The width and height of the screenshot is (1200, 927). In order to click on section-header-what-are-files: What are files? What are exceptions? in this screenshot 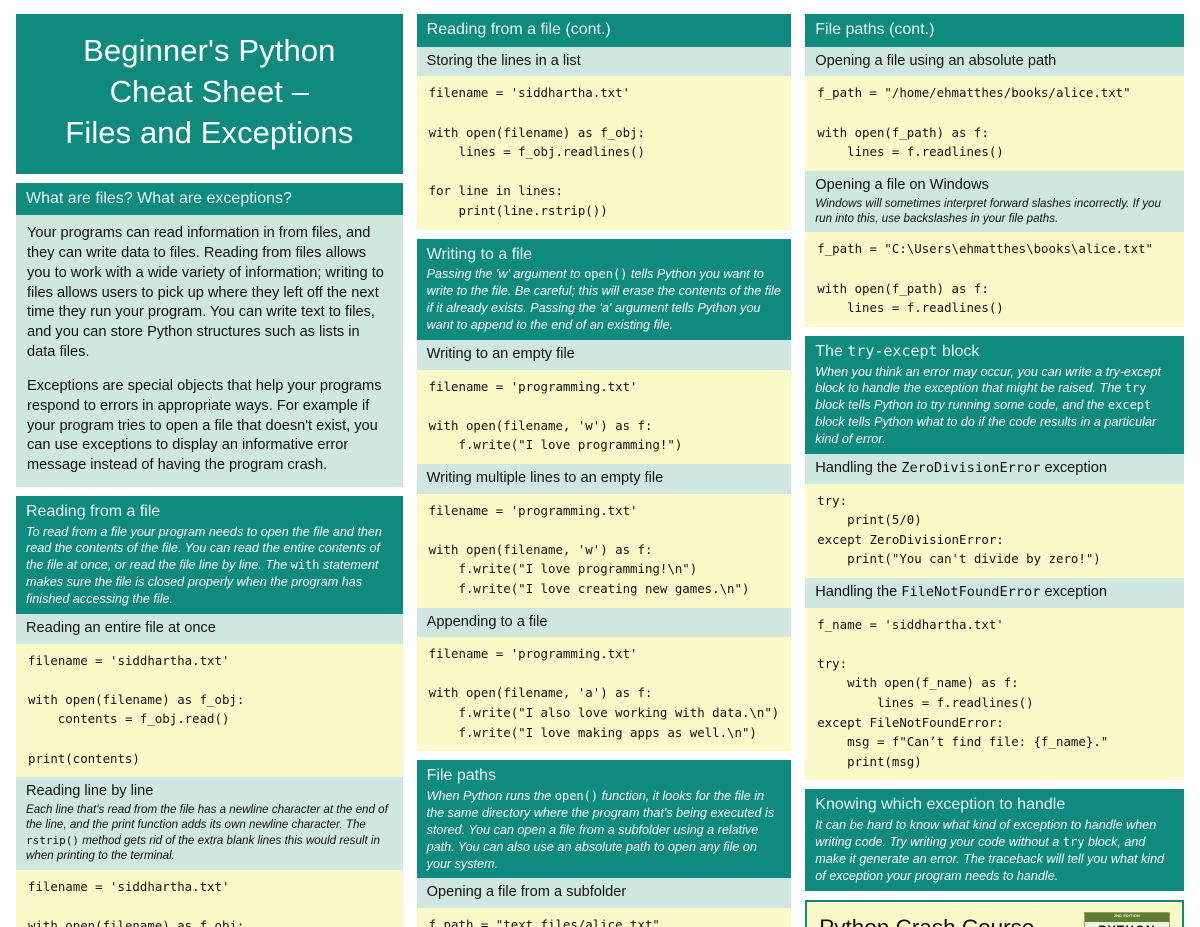, I will do `click(209, 199)`.